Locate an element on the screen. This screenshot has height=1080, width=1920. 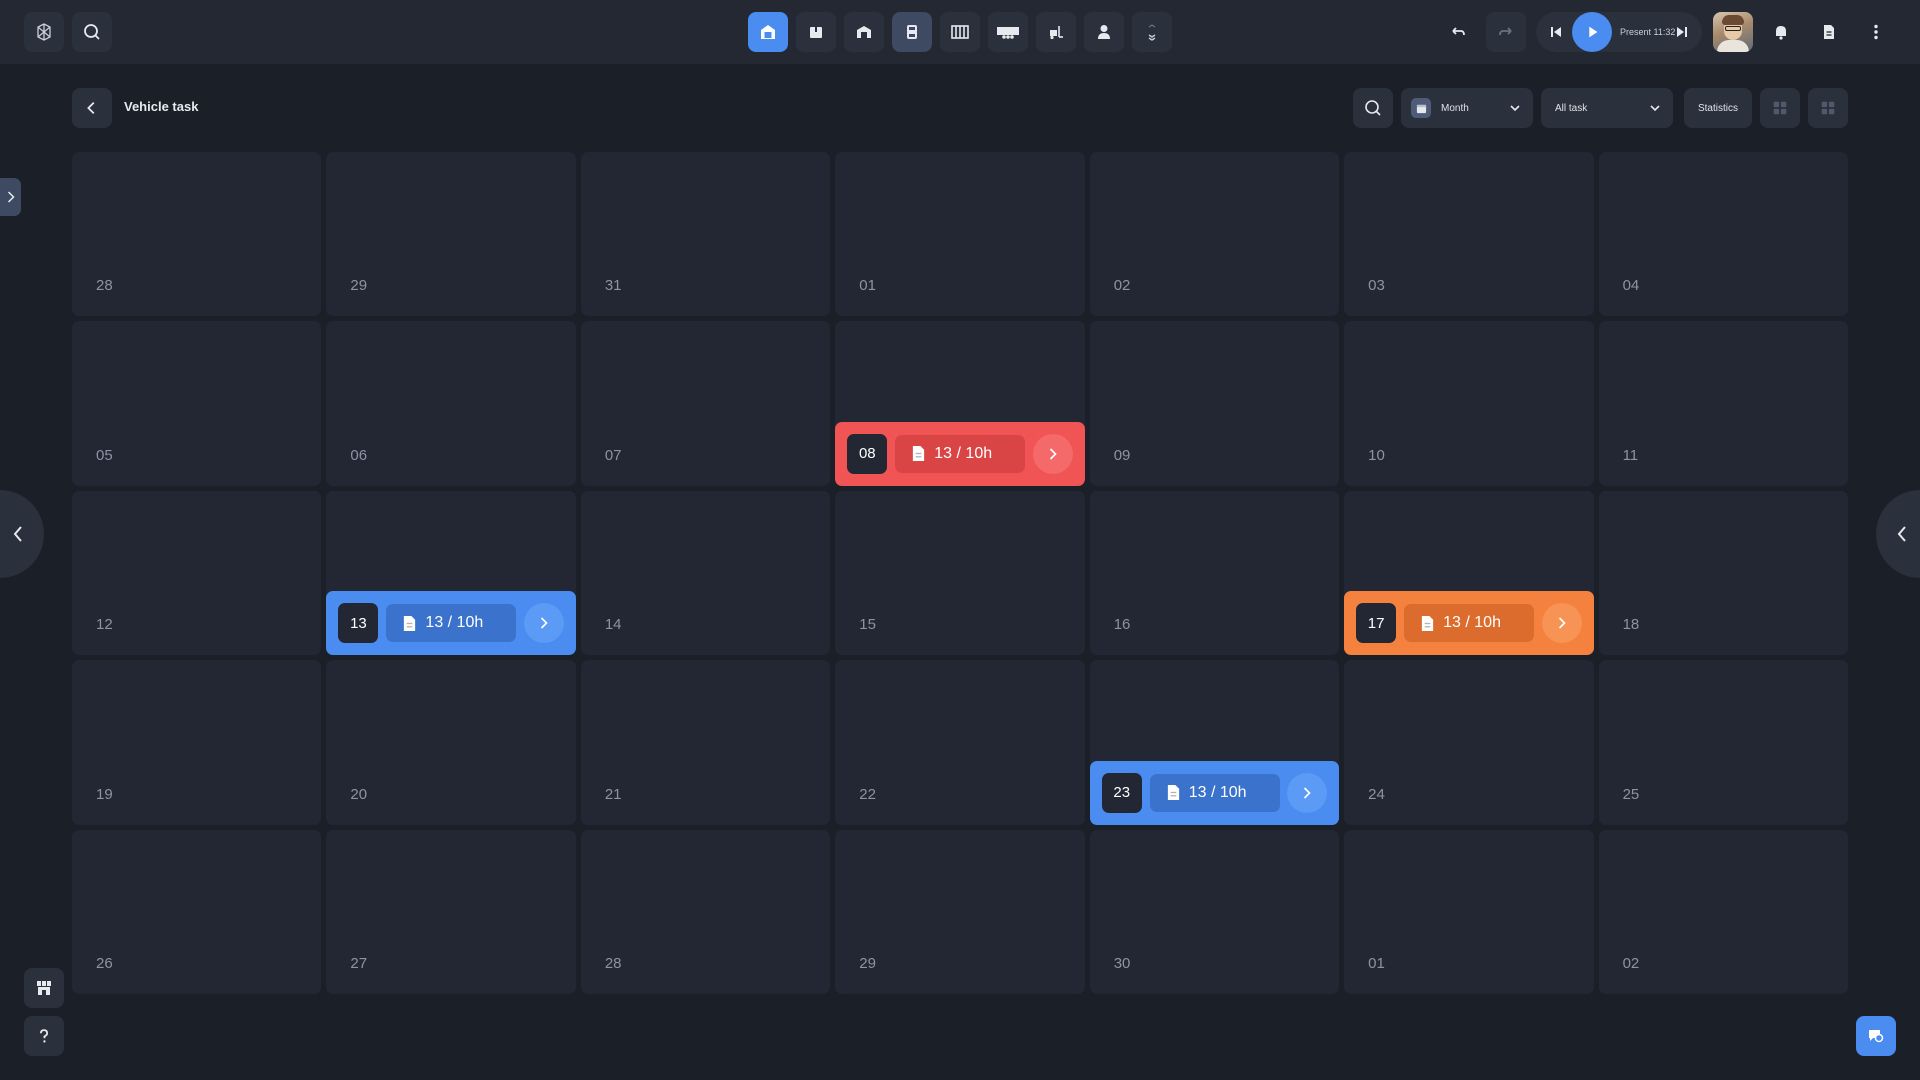
expand-sidebar-button is located at coordinates (10, 197).